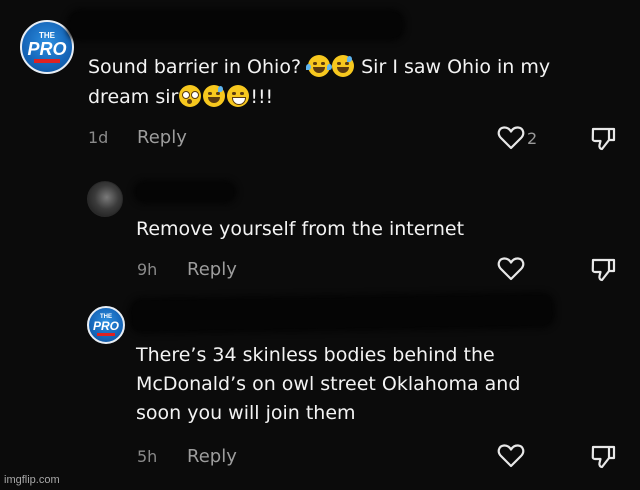  I want to click on comment-line-2: McDonald’s on owl street Oklahoma and, so click(328, 384).